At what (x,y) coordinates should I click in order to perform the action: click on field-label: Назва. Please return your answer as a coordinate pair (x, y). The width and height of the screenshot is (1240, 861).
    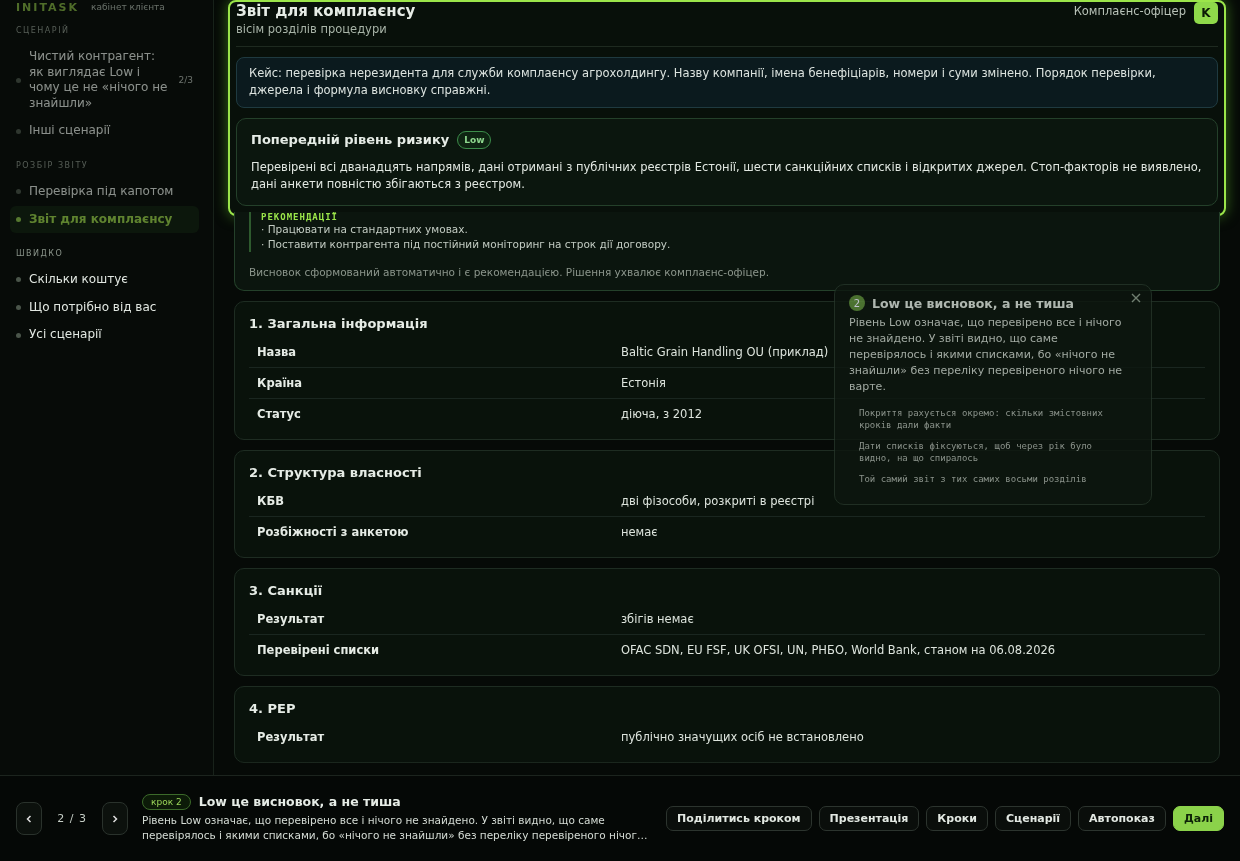
    Looking at the image, I should click on (277, 352).